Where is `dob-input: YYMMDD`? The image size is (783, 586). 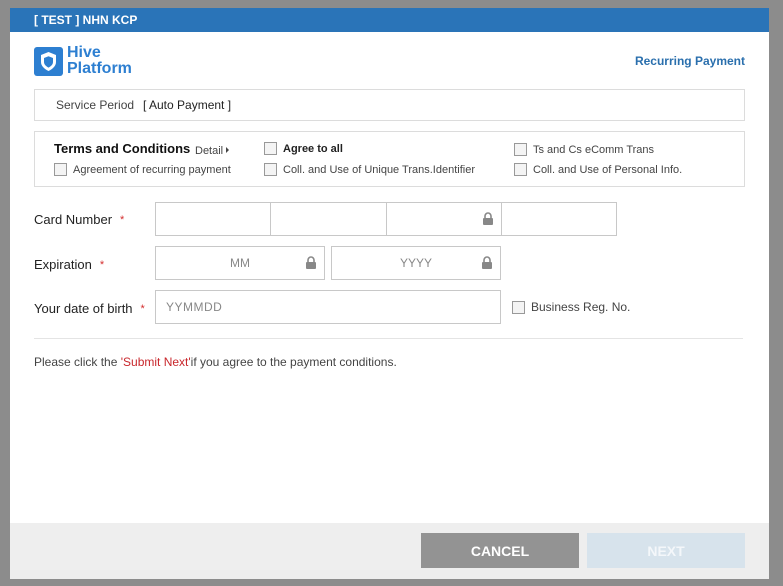
dob-input: YYMMDD is located at coordinates (328, 307).